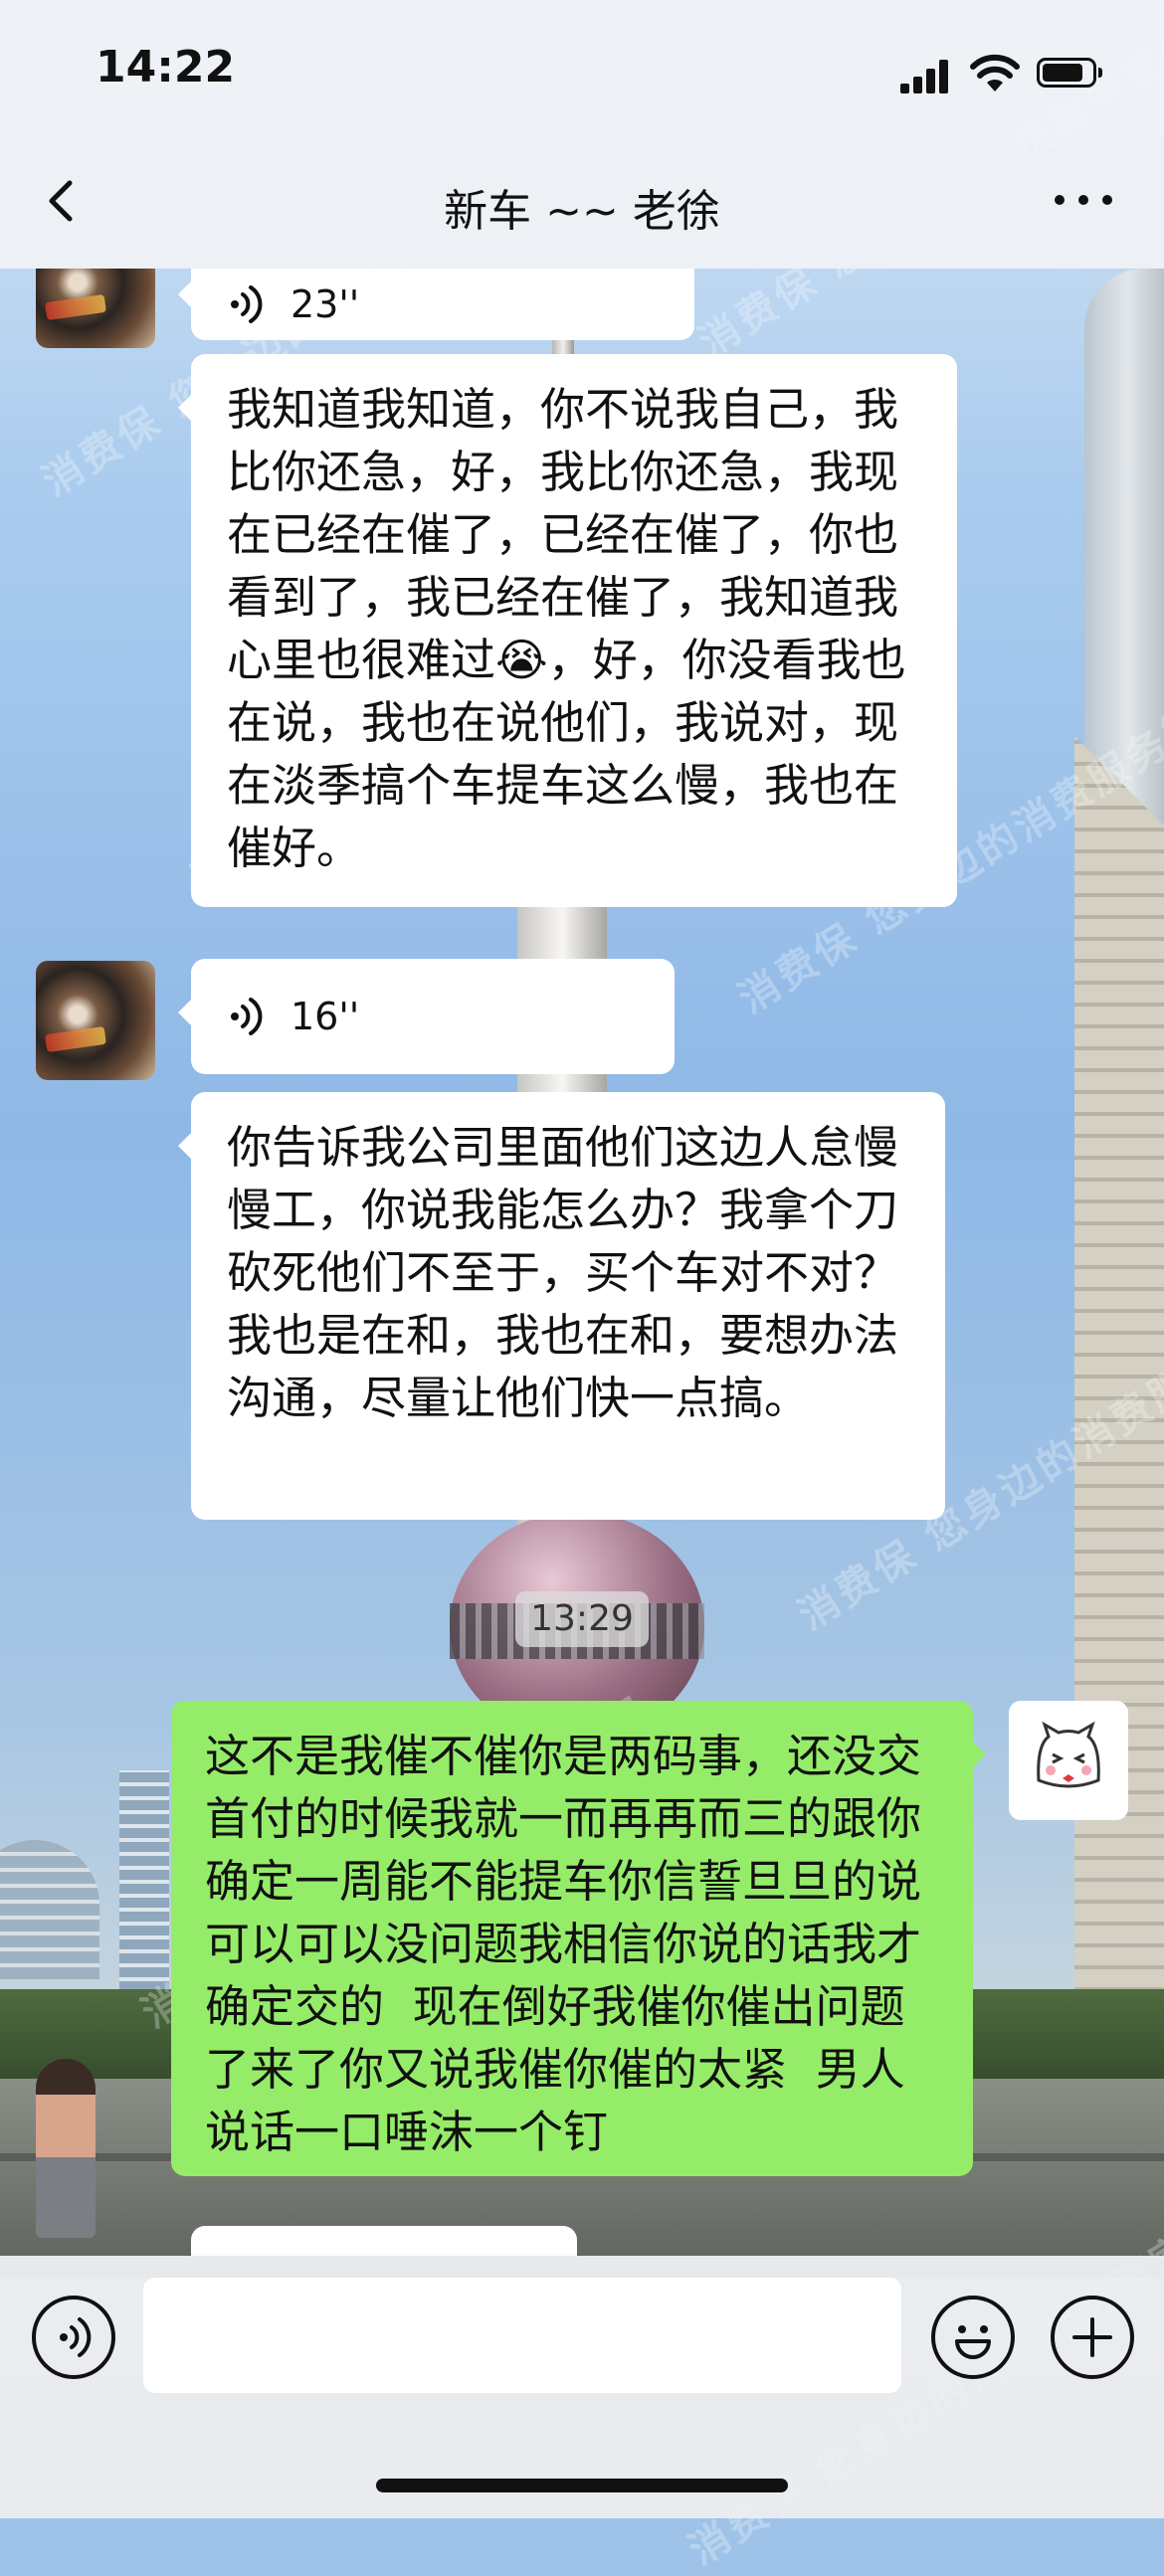 Image resolution: width=1164 pixels, height=2576 pixels. Describe the element at coordinates (582, 211) in the screenshot. I see `chat-title: 新车 ~~ 老徐` at that location.